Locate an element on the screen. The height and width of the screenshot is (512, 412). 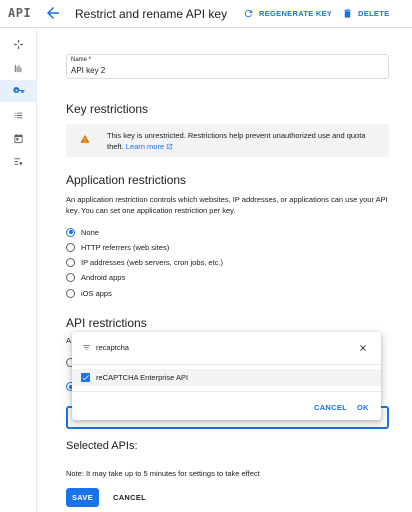
option-label: reCAPTCHA Enterprise API is located at coordinates (142, 377).